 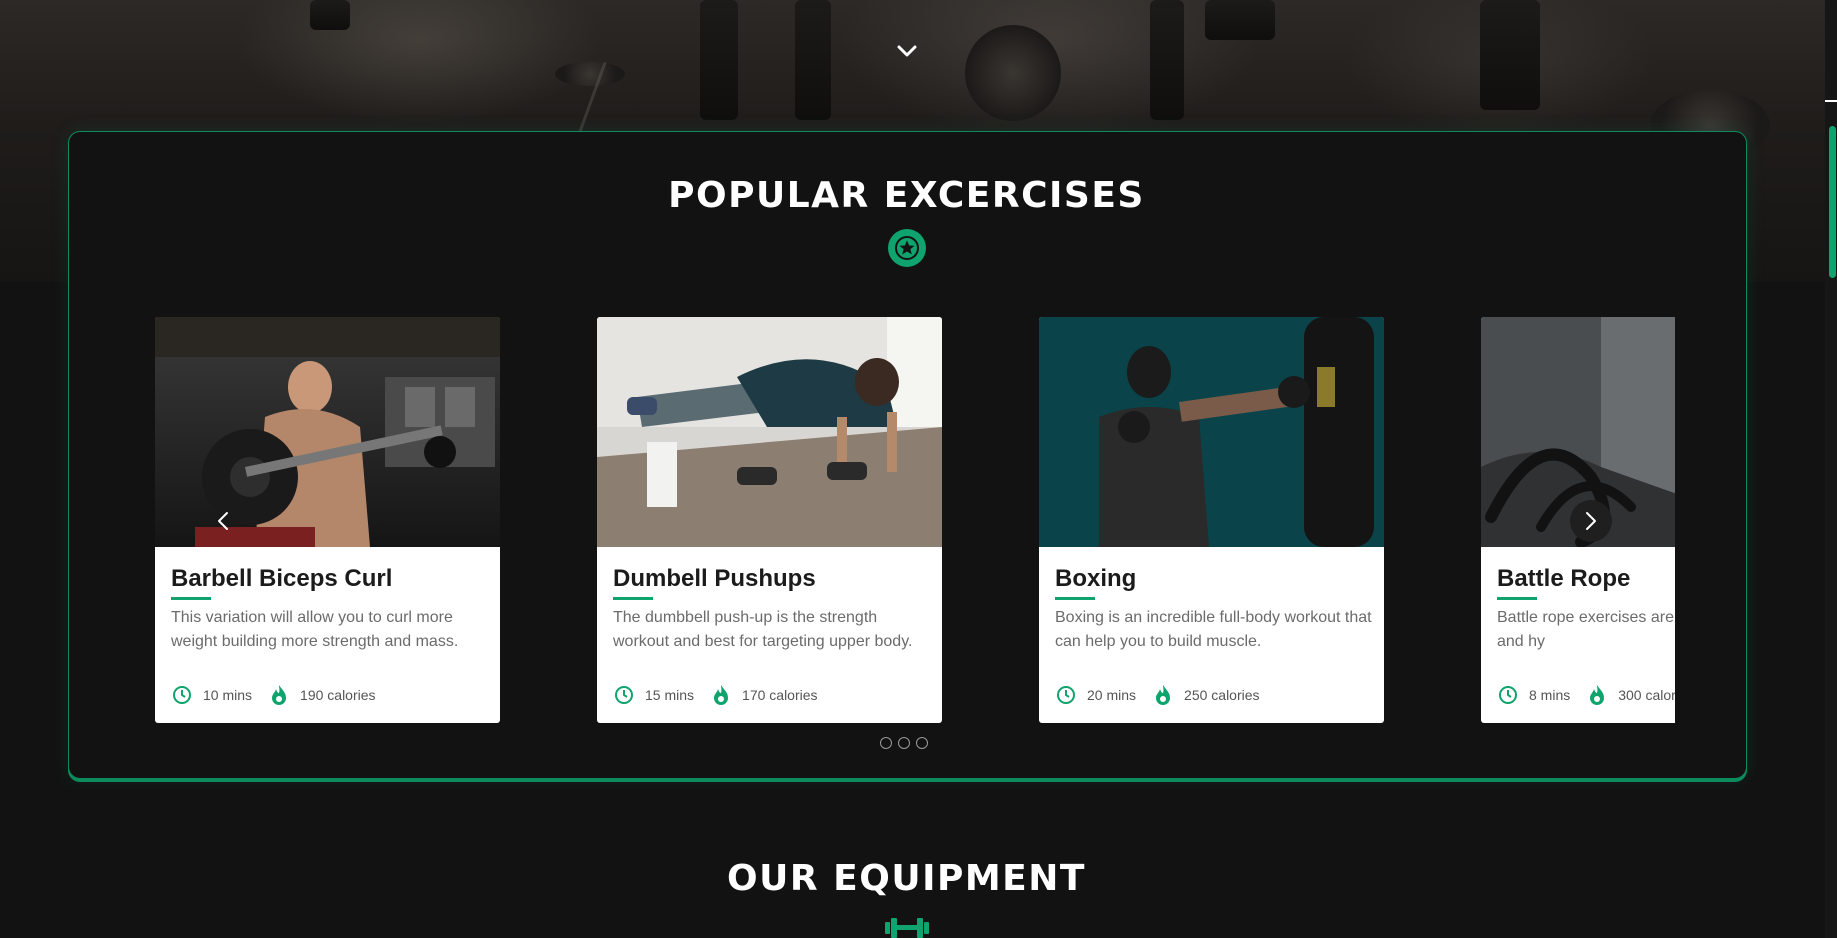 I want to click on chevron-down-icon, so click(x=907, y=51).